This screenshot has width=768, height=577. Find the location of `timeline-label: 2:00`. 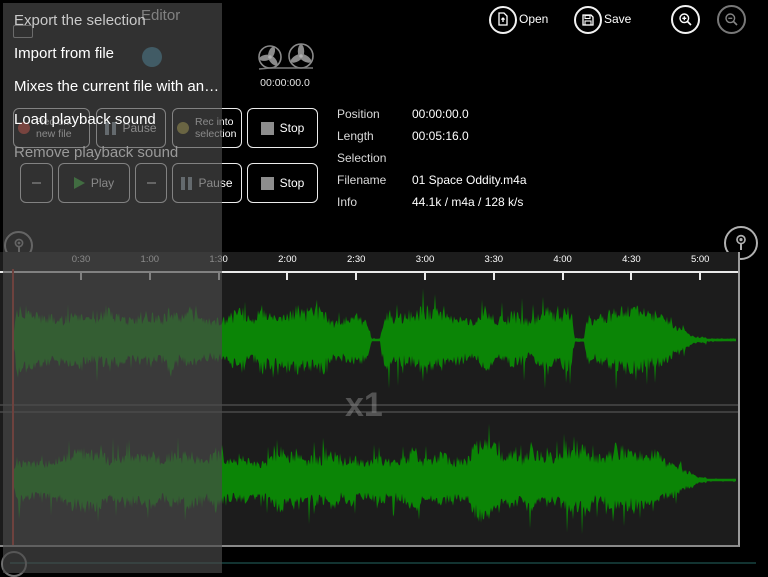

timeline-label: 2:00 is located at coordinates (287, 259).